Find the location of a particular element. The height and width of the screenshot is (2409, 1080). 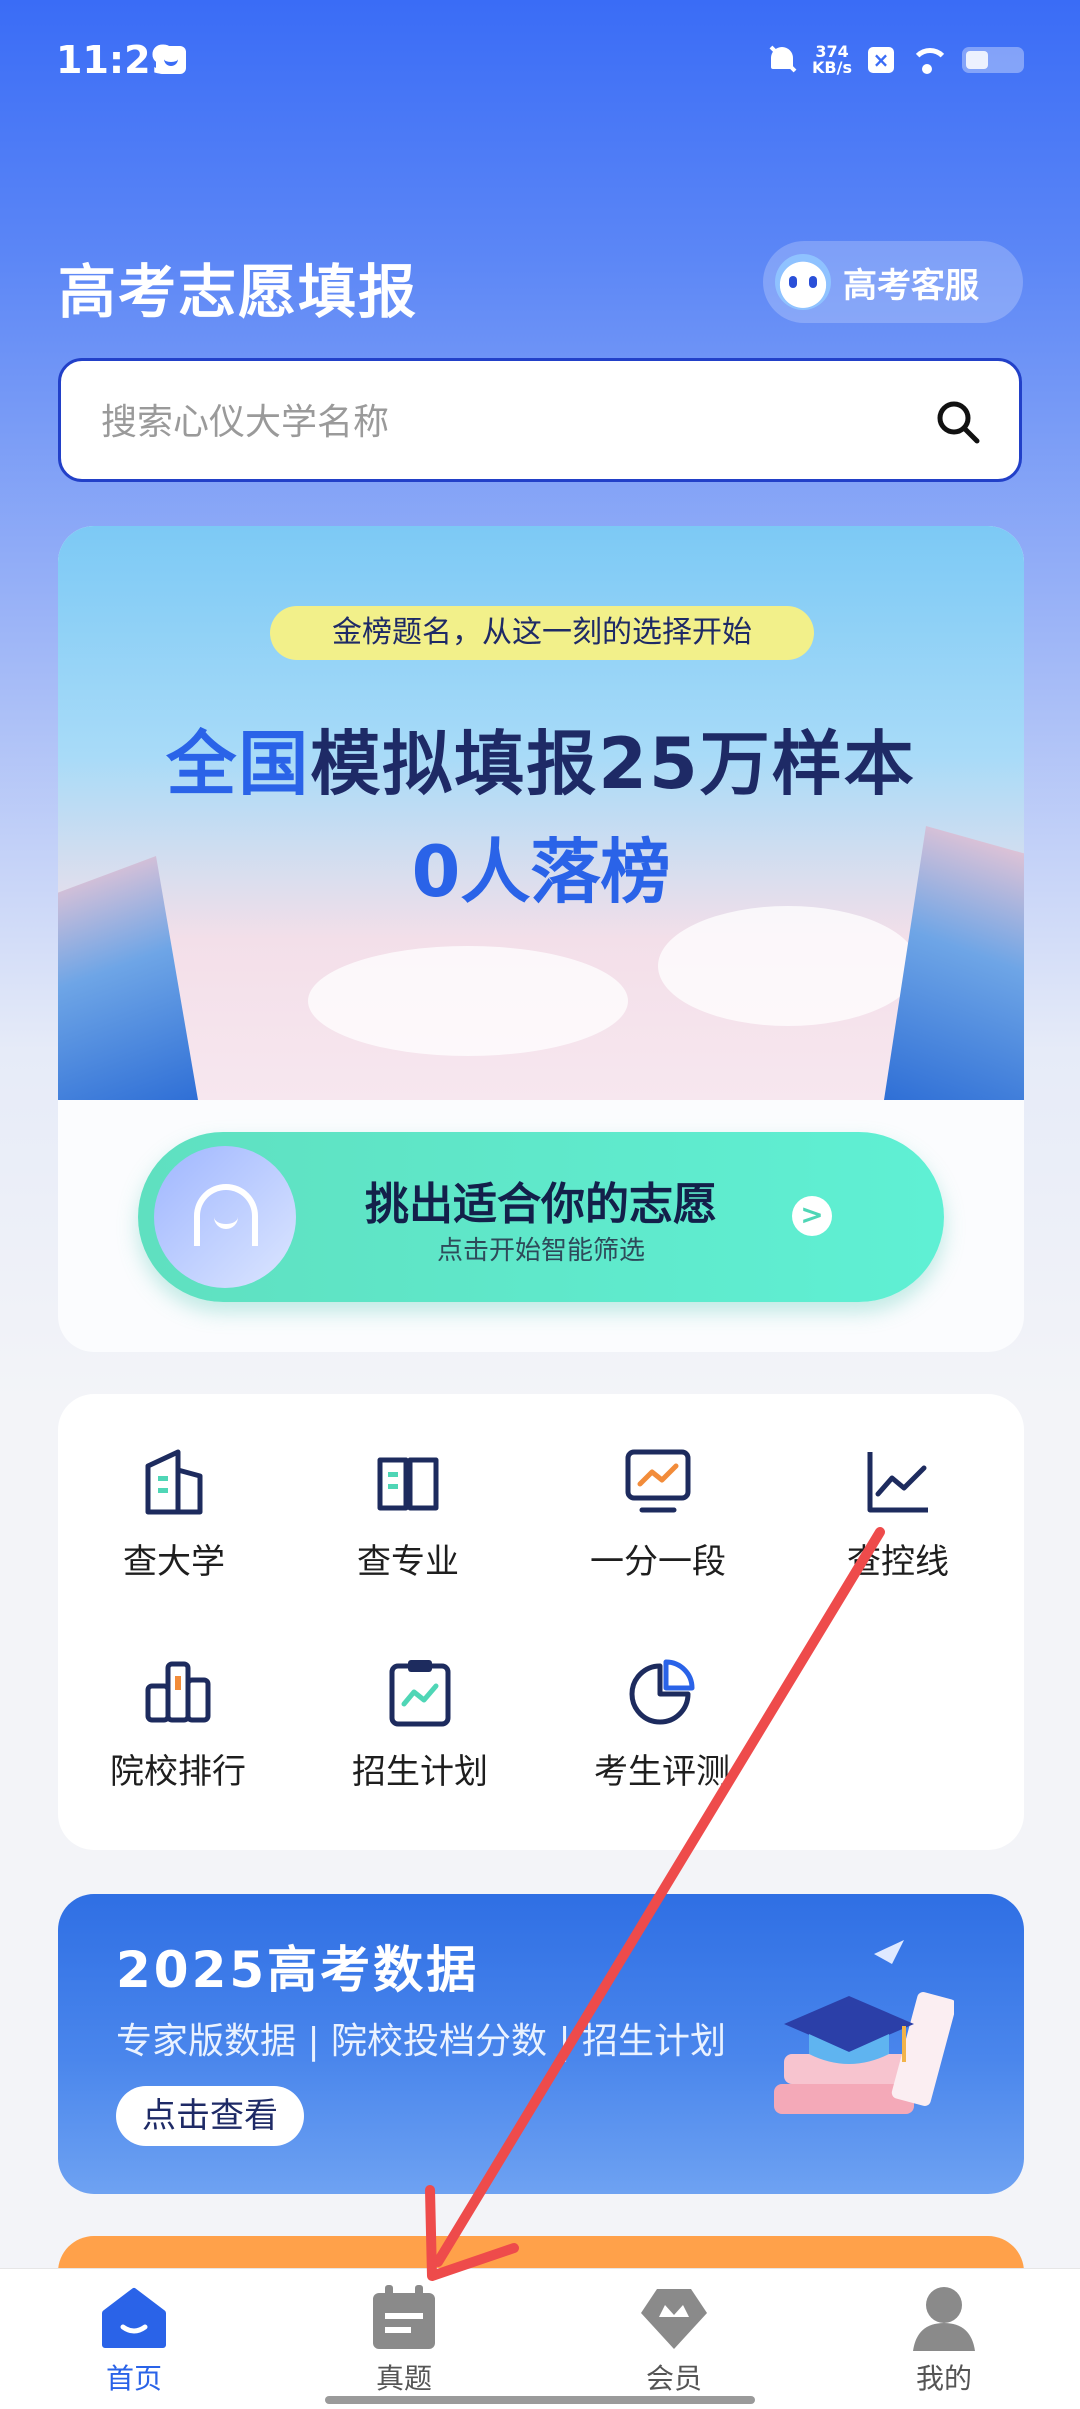

cta-subtitle: 点击开始智能筛选 is located at coordinates (540, 1251).